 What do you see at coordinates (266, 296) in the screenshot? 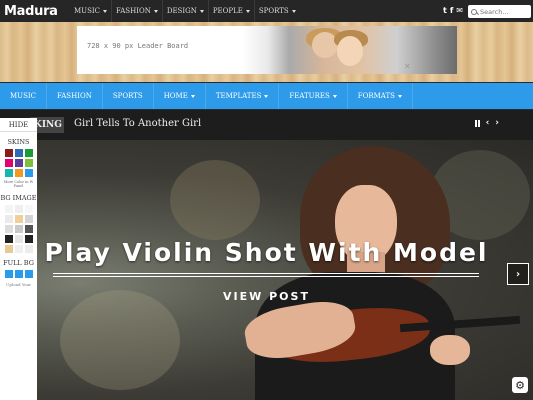
I see `view-post-link: VIEW POST` at bounding box center [266, 296].